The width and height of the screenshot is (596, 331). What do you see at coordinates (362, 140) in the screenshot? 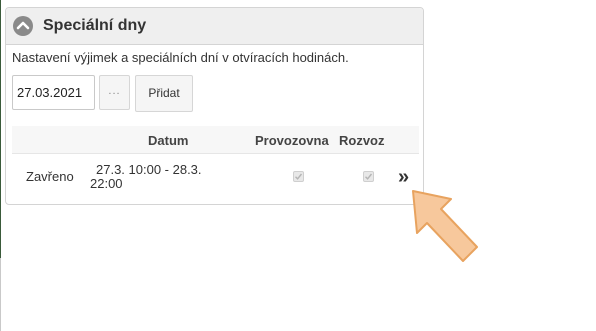
I see `column-header-rozvoz: Rozvoz` at bounding box center [362, 140].